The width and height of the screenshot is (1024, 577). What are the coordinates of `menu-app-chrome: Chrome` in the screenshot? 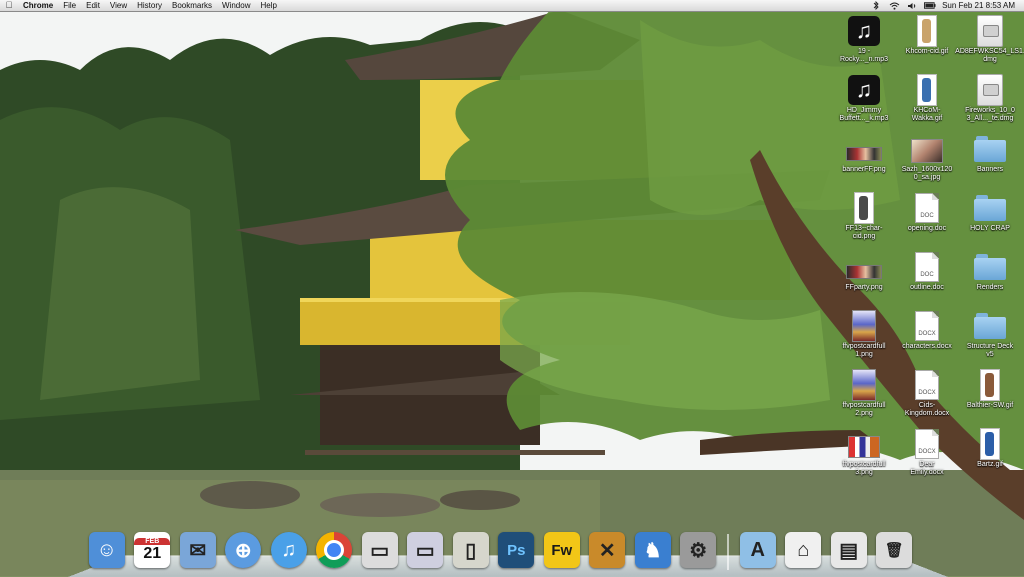 It's located at (38, 5).